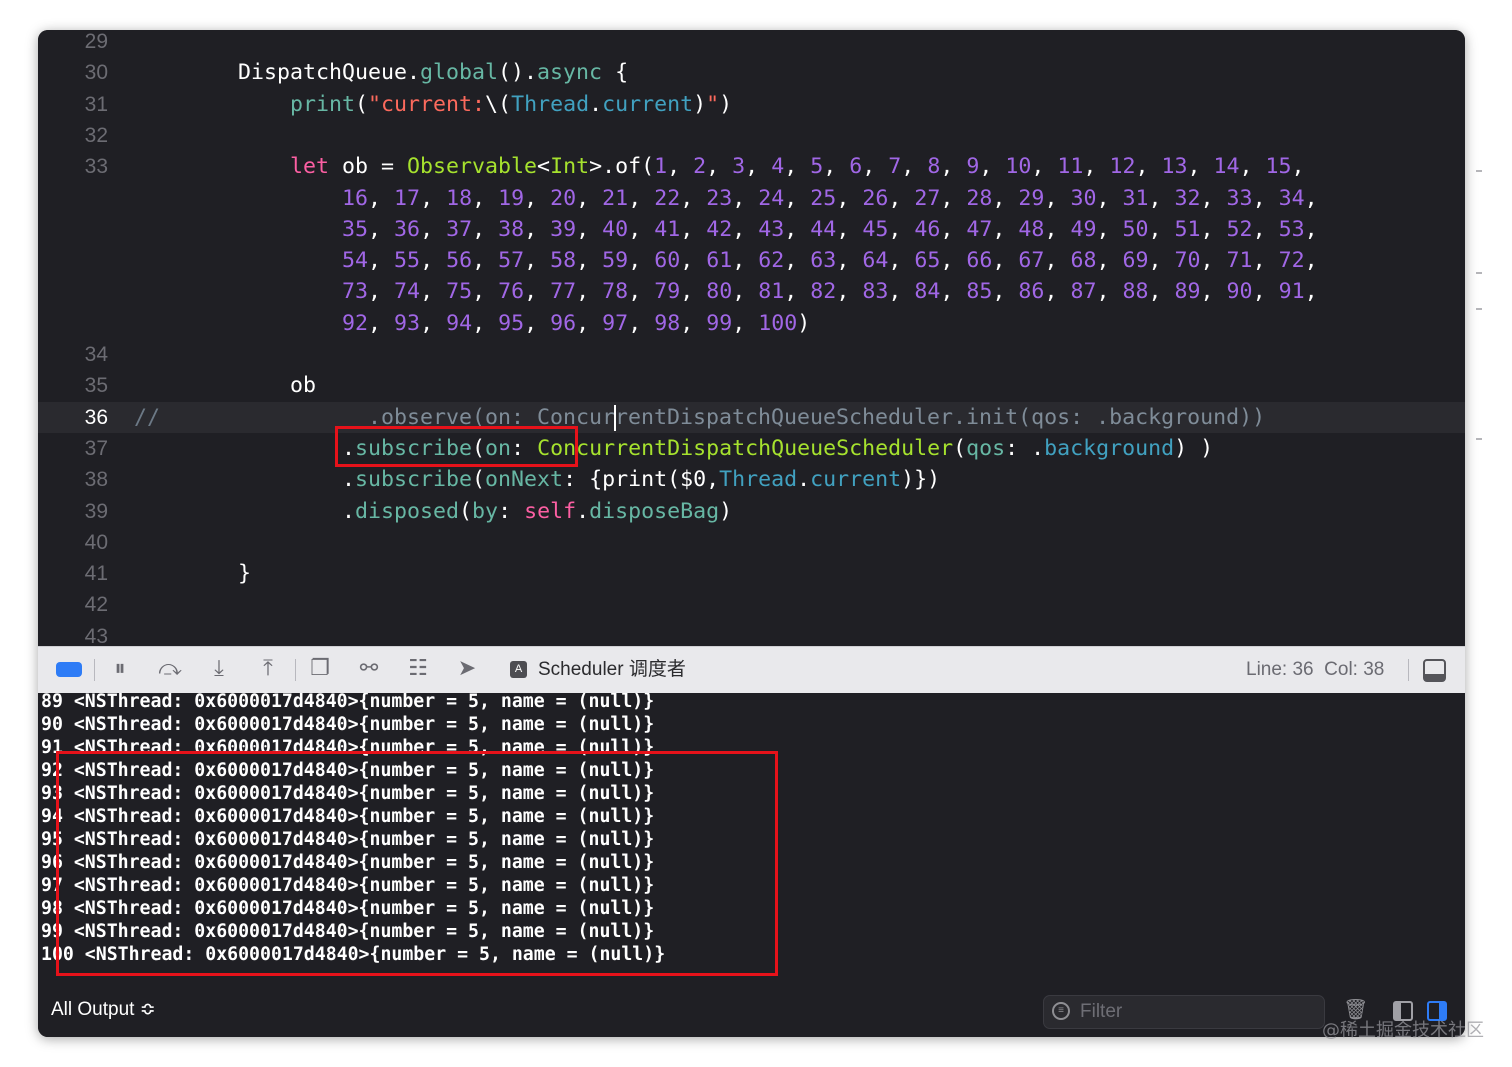 This screenshot has height=1067, width=1512. I want to click on code-token: 33, so click(1239, 198).